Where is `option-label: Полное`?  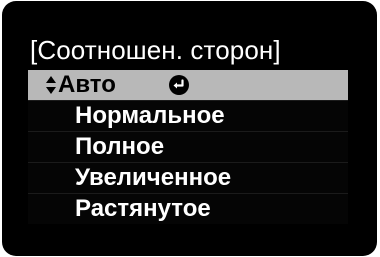 option-label: Полное is located at coordinates (120, 146).